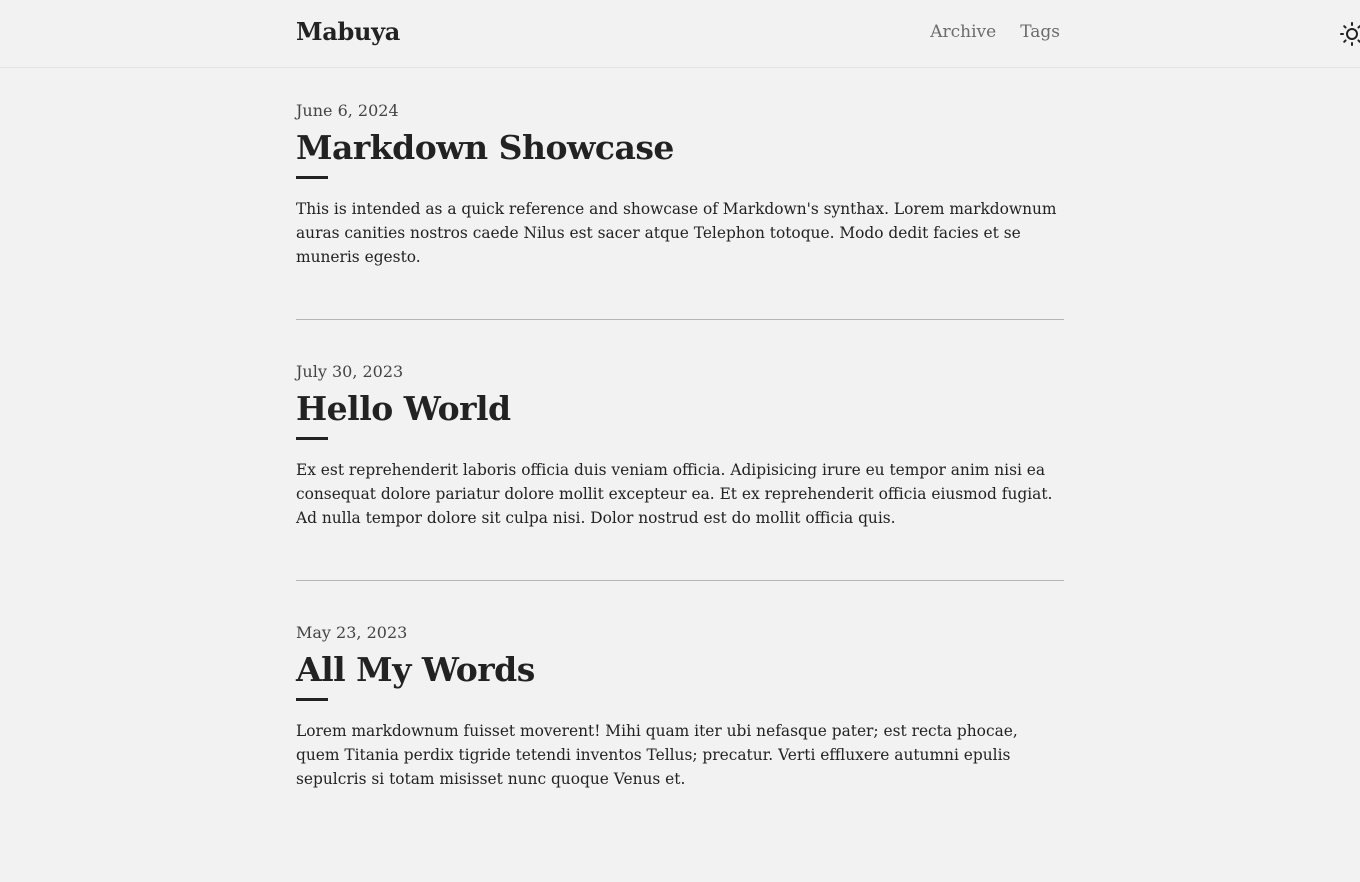  Describe the element at coordinates (1040, 32) in the screenshot. I see `nav-tags-link: Tags` at that location.